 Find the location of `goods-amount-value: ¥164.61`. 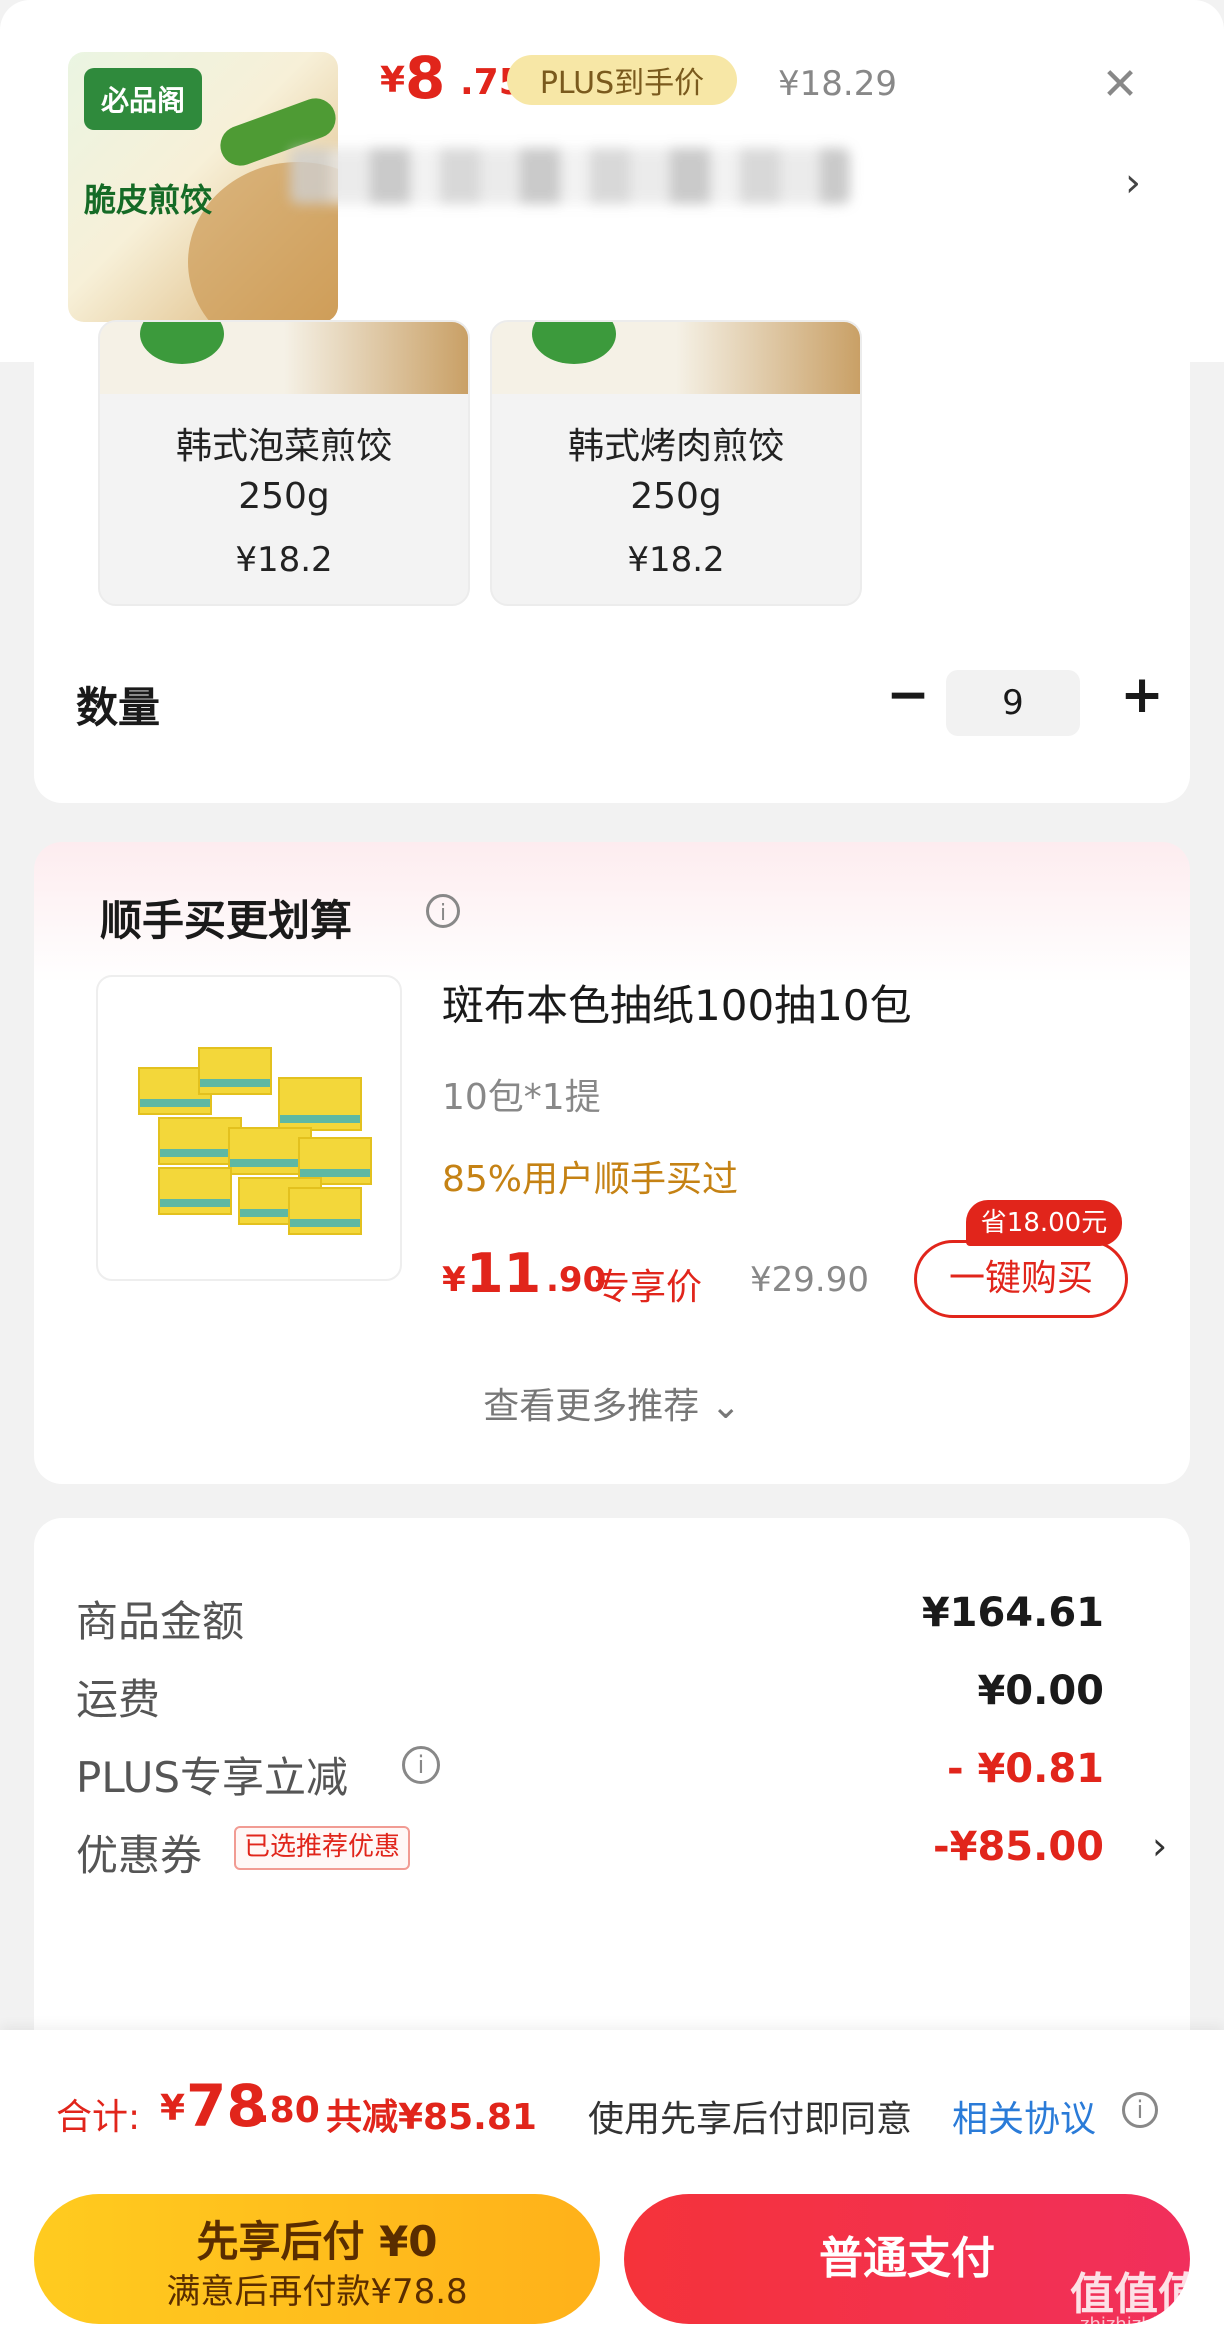

goods-amount-value: ¥164.61 is located at coordinates (1012, 1613).